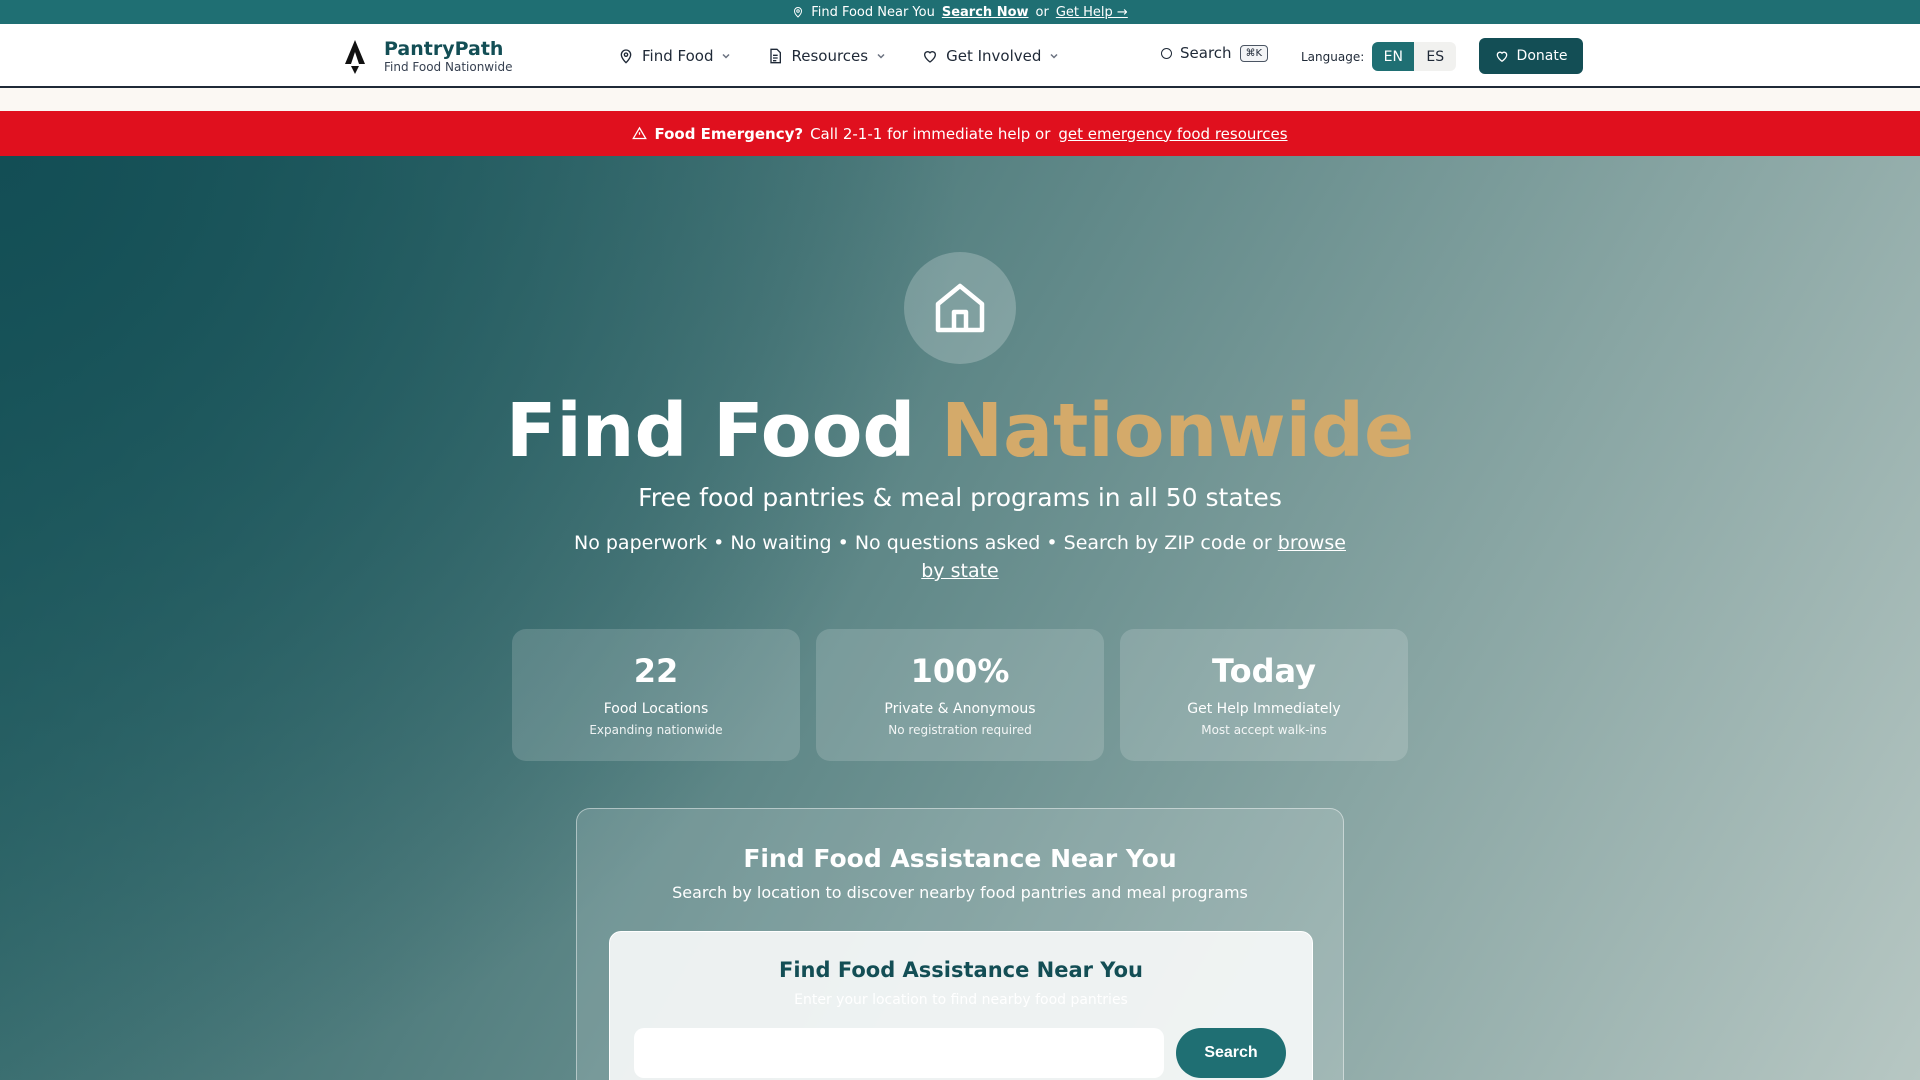 This screenshot has height=1080, width=1920. What do you see at coordinates (1166, 53) in the screenshot?
I see `search-icon` at bounding box center [1166, 53].